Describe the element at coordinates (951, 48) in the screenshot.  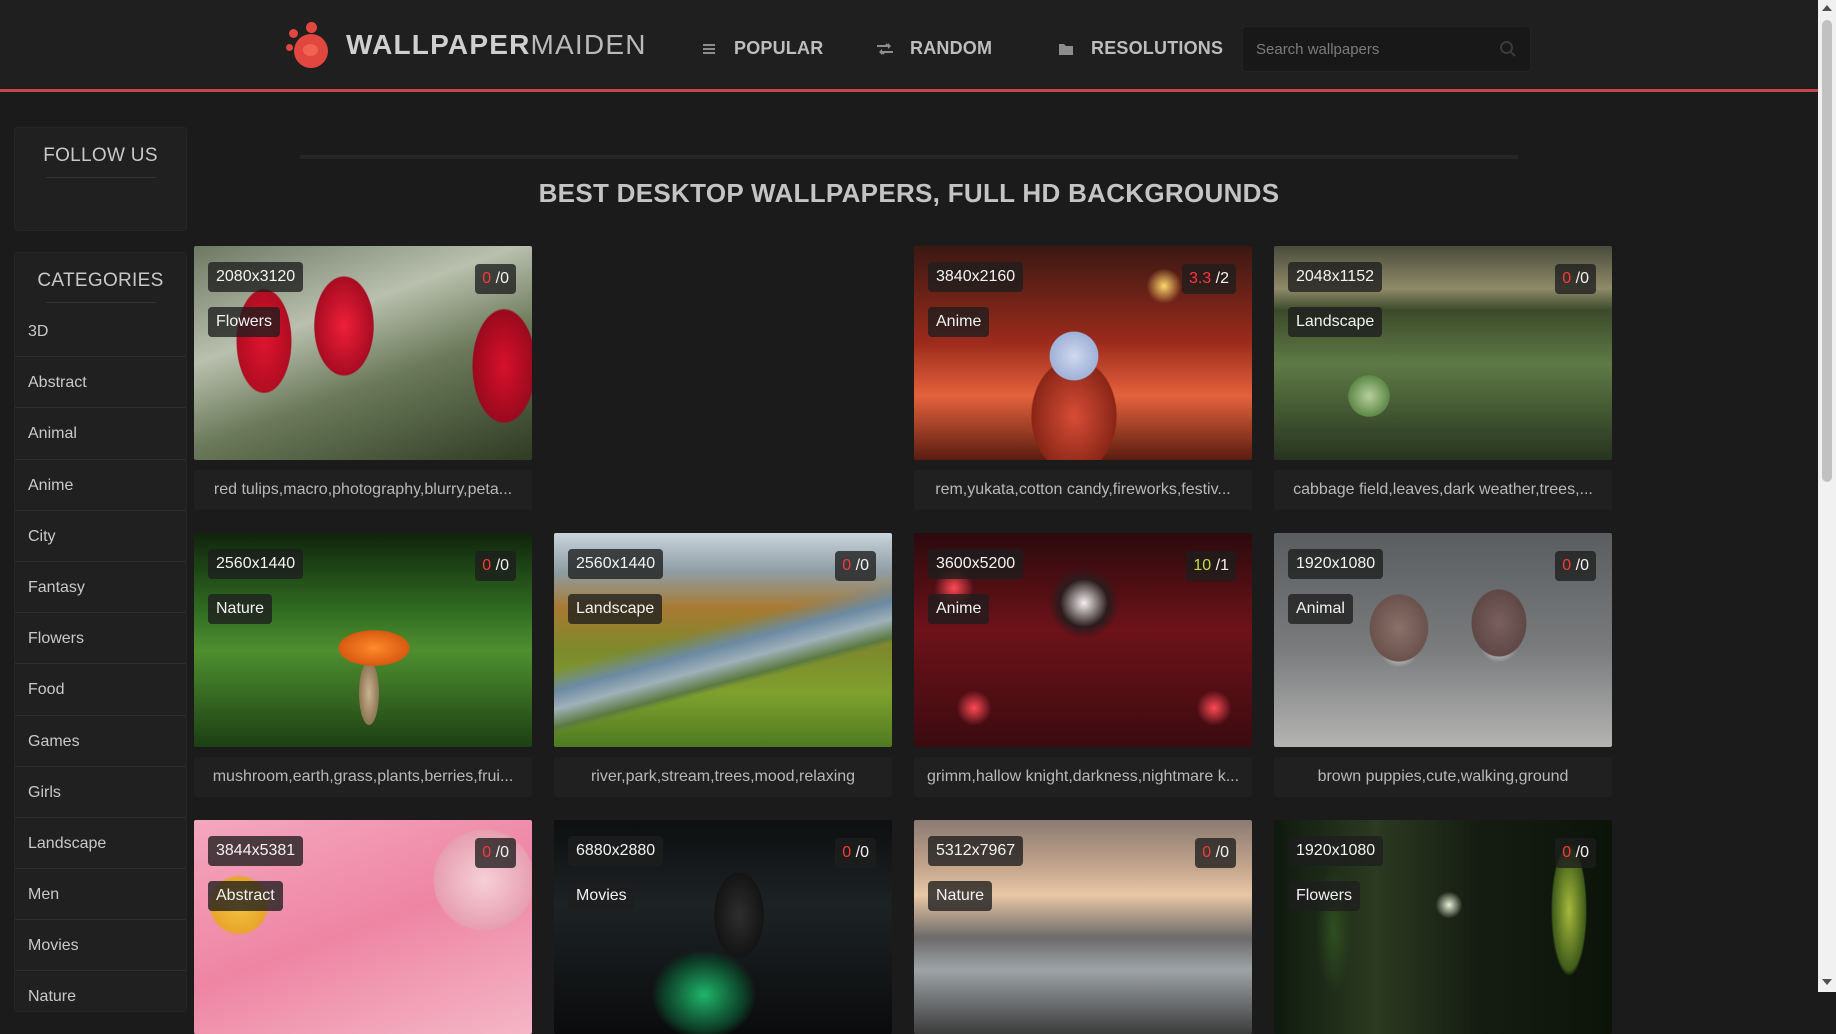
I see `nav-random-label: RANDOM` at that location.